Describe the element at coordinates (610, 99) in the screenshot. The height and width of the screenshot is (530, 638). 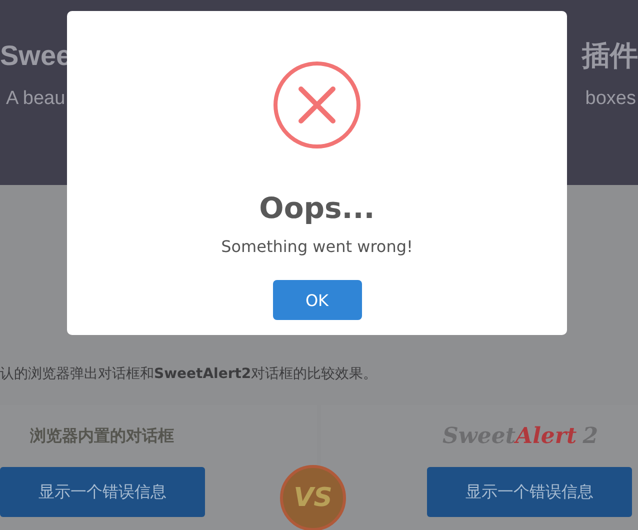
I see `page-subtitle: boxes` at that location.